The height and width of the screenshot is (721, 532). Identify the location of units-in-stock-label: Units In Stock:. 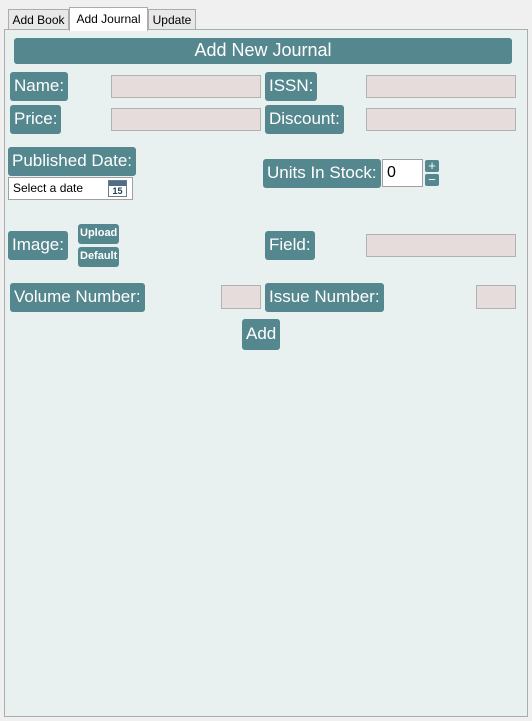
(322, 173).